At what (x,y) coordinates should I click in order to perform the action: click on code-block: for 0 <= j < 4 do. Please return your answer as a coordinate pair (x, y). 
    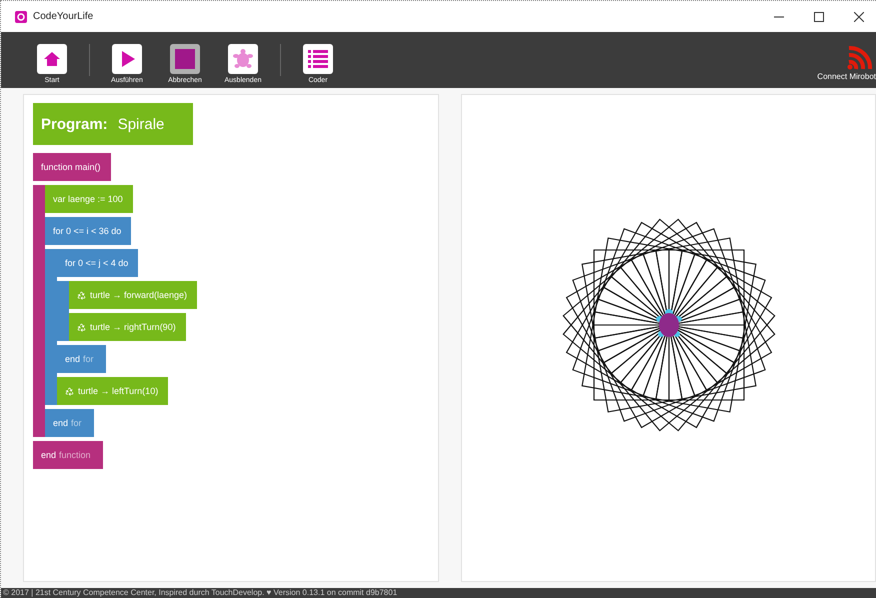
    Looking at the image, I should click on (97, 263).